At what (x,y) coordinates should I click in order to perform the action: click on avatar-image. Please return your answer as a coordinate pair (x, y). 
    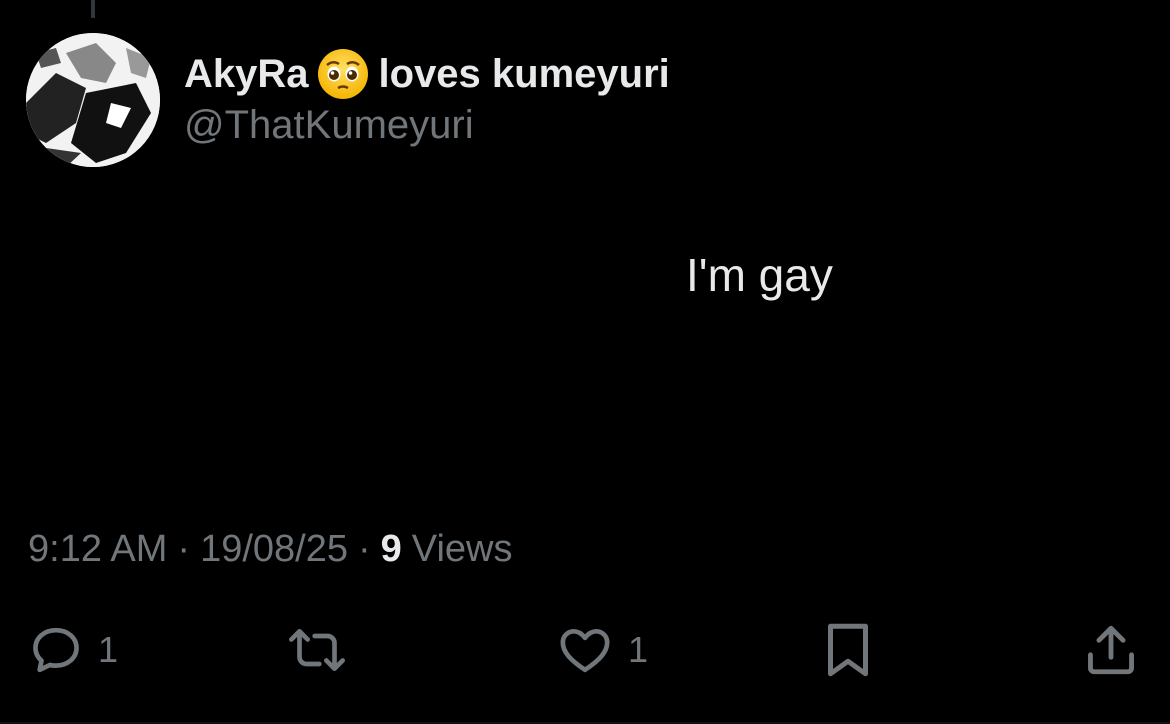
    Looking at the image, I should click on (93, 100).